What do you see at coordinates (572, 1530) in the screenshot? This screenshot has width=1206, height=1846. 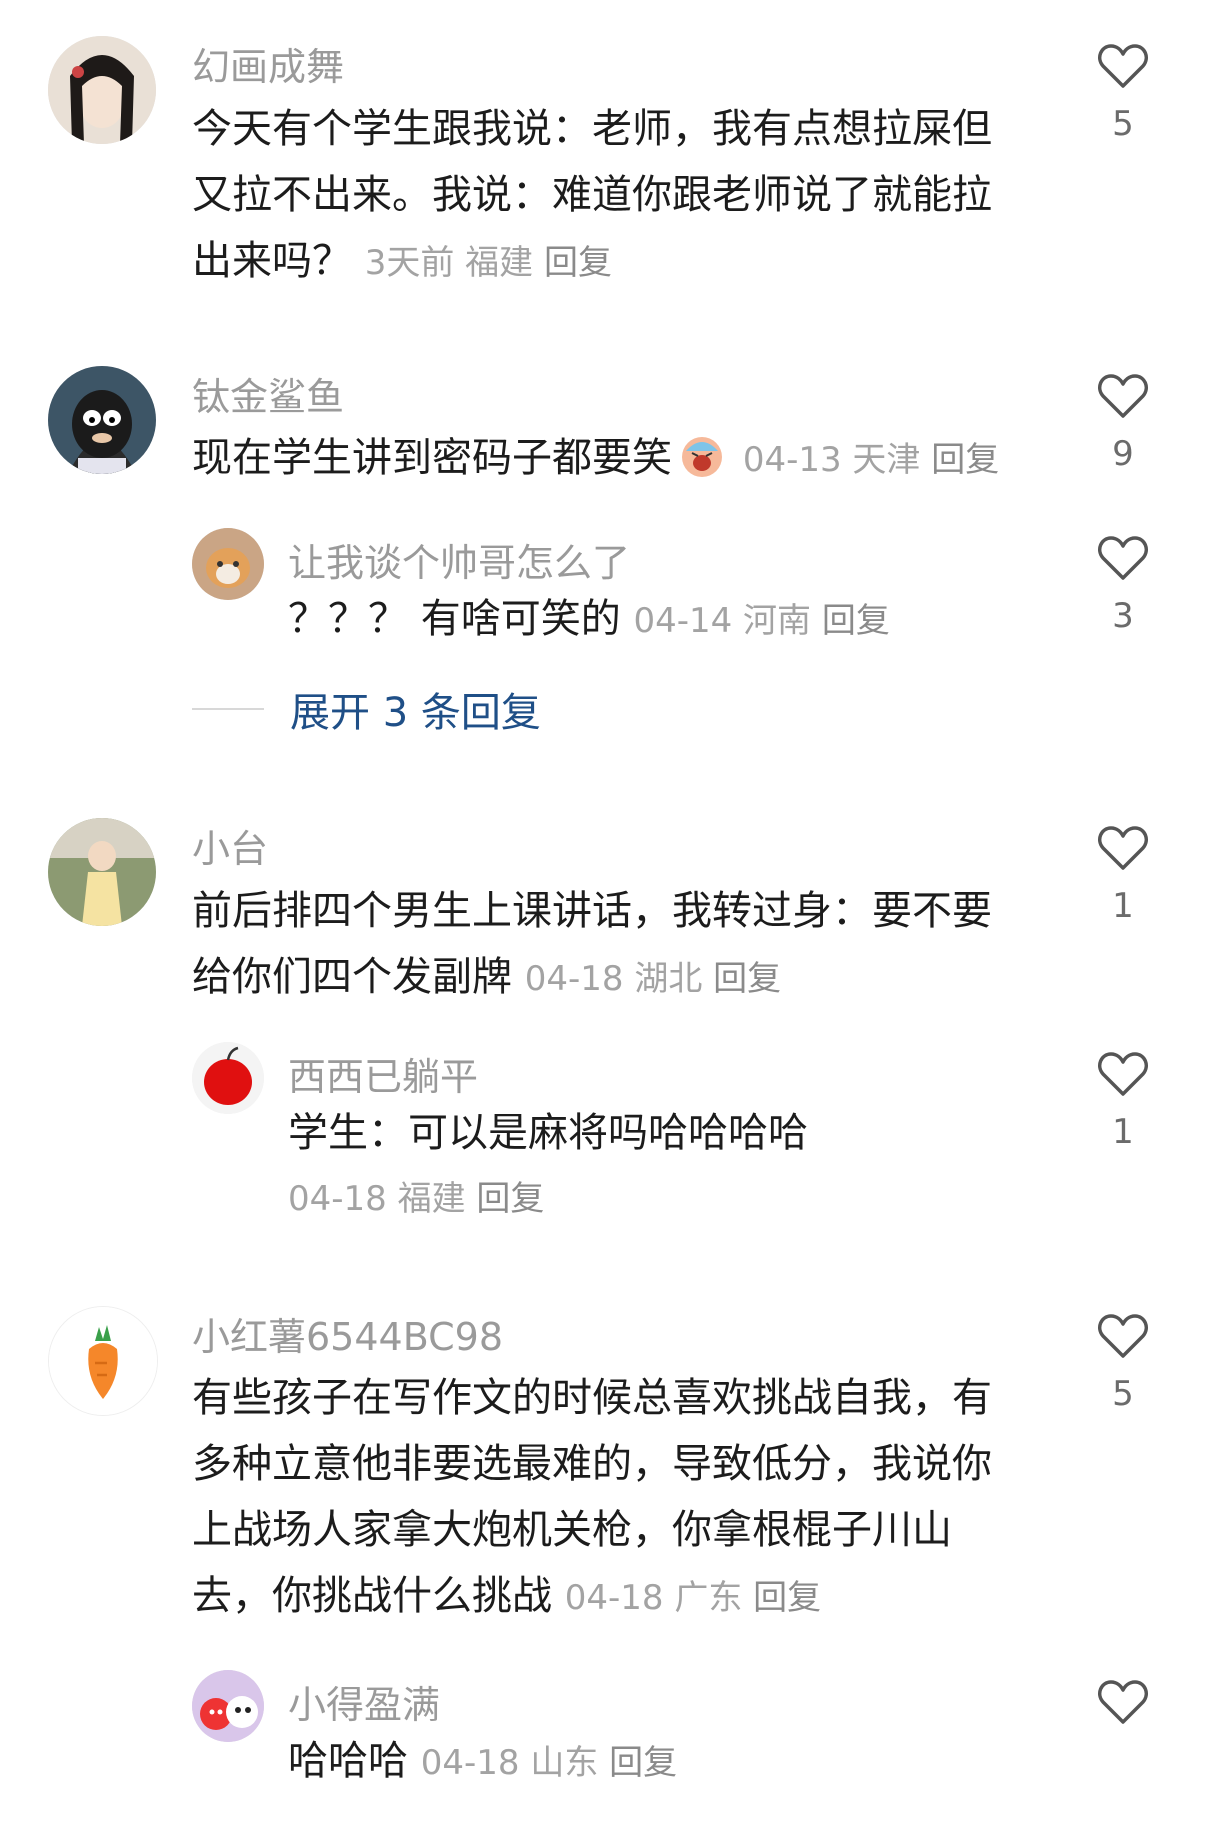 I see `comment-line: 上战场人家拿大炮机关枪，你拿根棍子川山` at bounding box center [572, 1530].